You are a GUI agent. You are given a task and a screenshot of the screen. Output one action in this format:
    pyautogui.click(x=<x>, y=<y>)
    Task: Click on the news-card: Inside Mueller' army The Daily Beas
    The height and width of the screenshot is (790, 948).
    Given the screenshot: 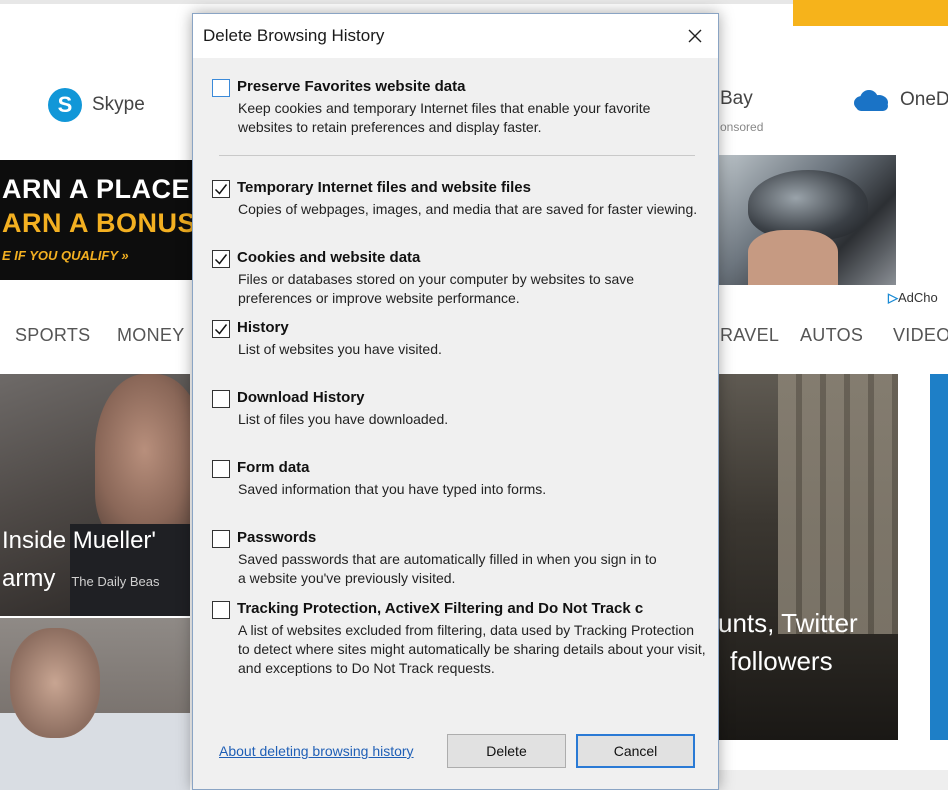 What is the action you would take?
    pyautogui.click(x=95, y=495)
    